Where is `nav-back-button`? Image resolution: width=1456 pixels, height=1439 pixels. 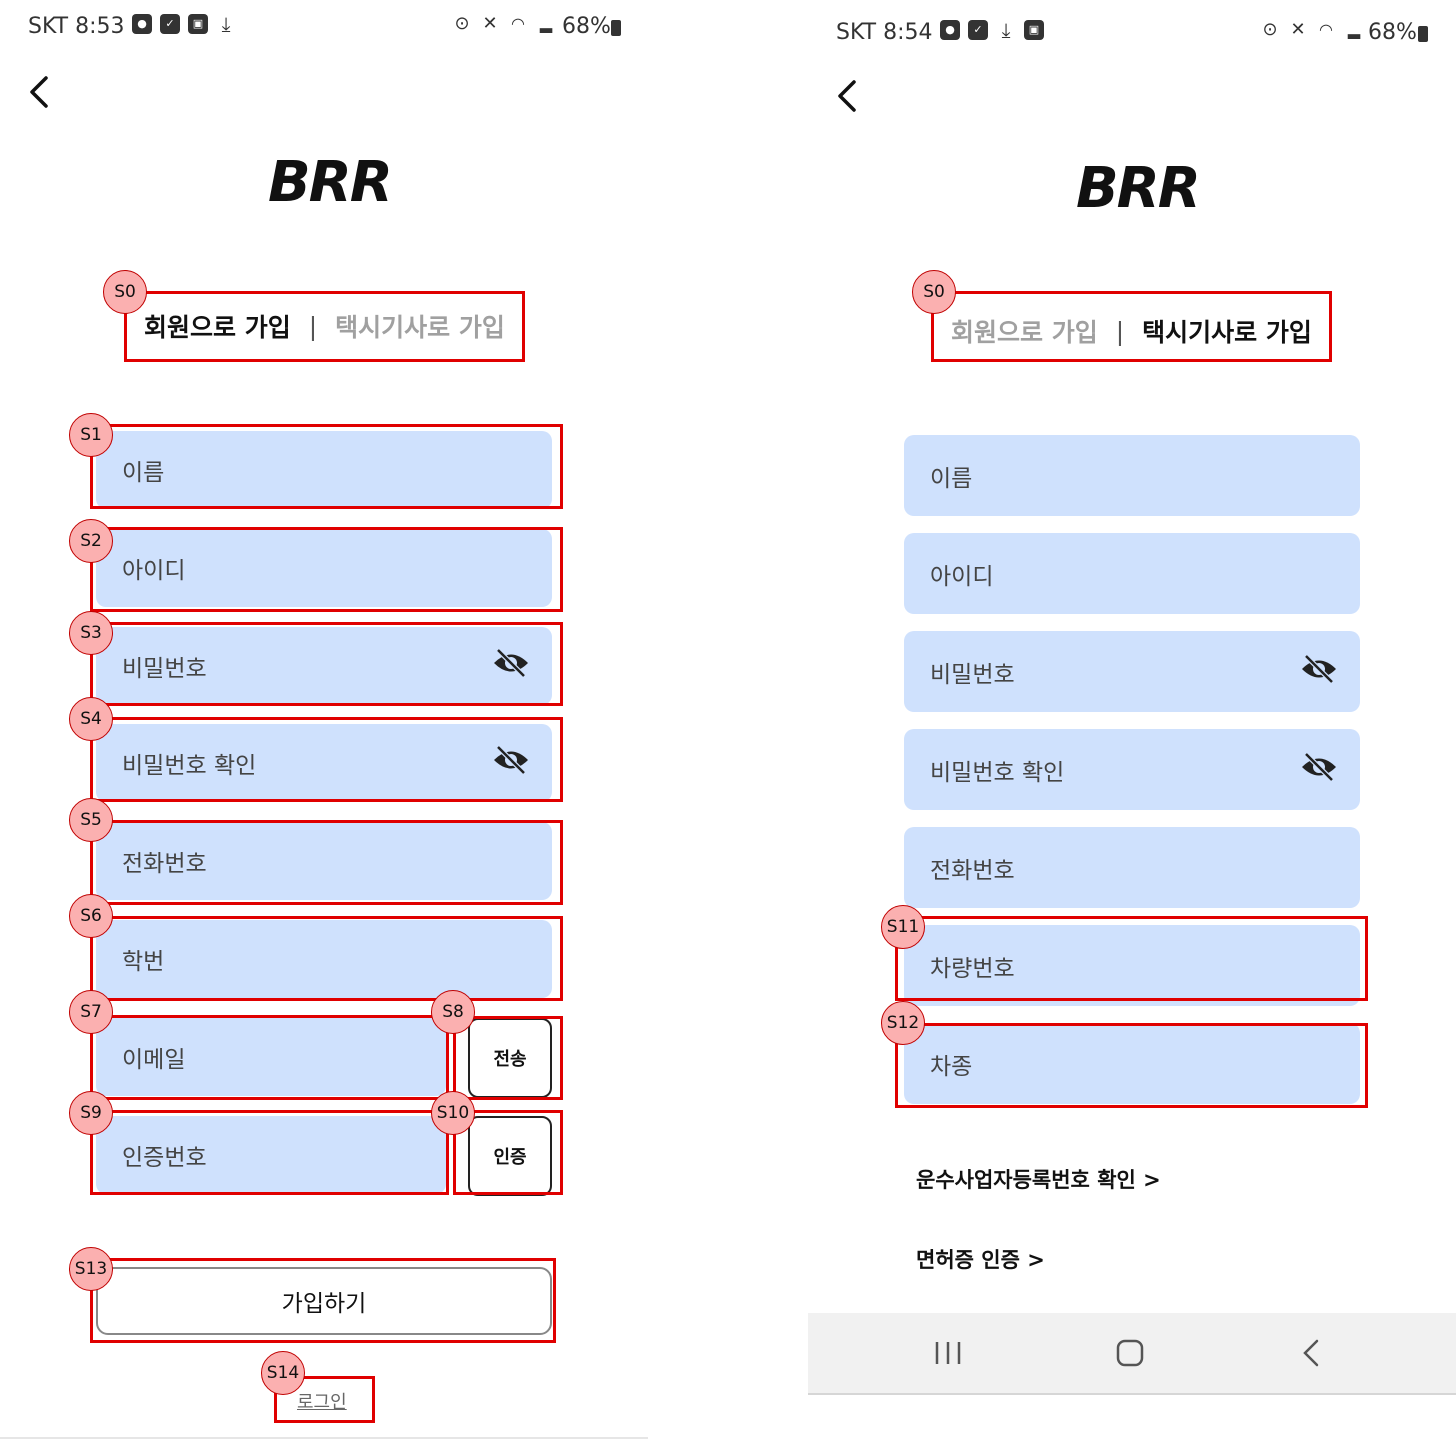 nav-back-button is located at coordinates (1312, 1353).